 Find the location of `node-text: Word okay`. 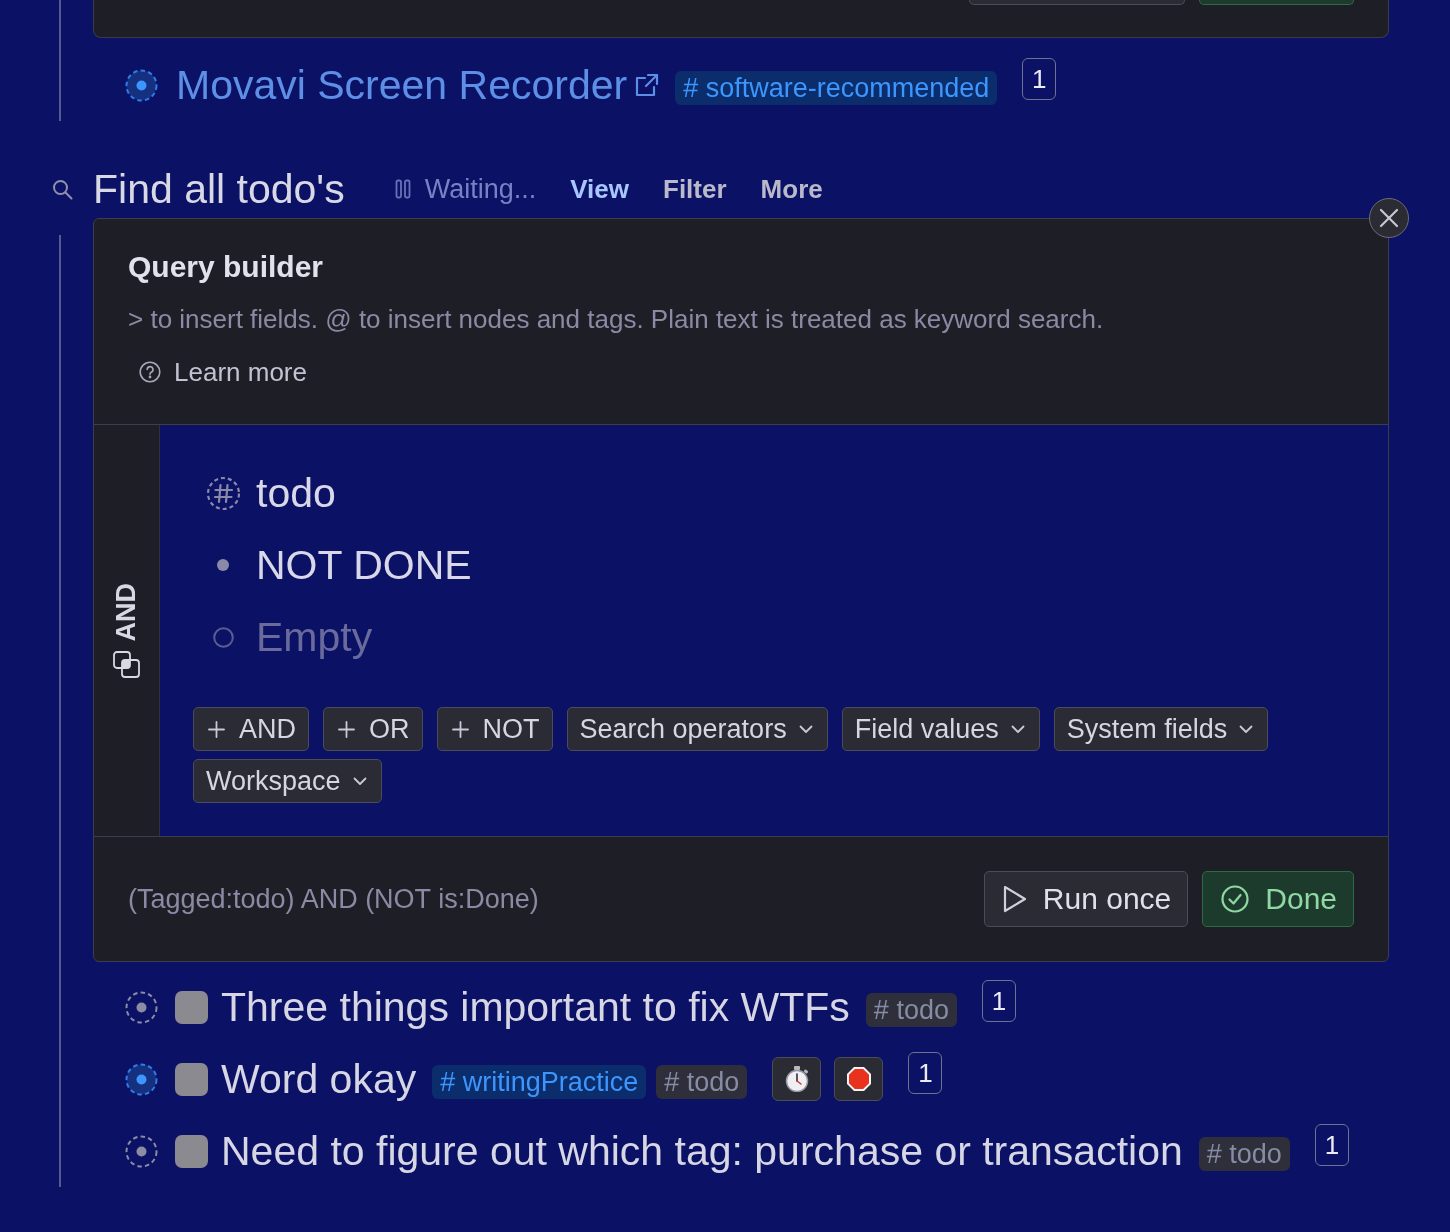

node-text: Word okay is located at coordinates (319, 1079).